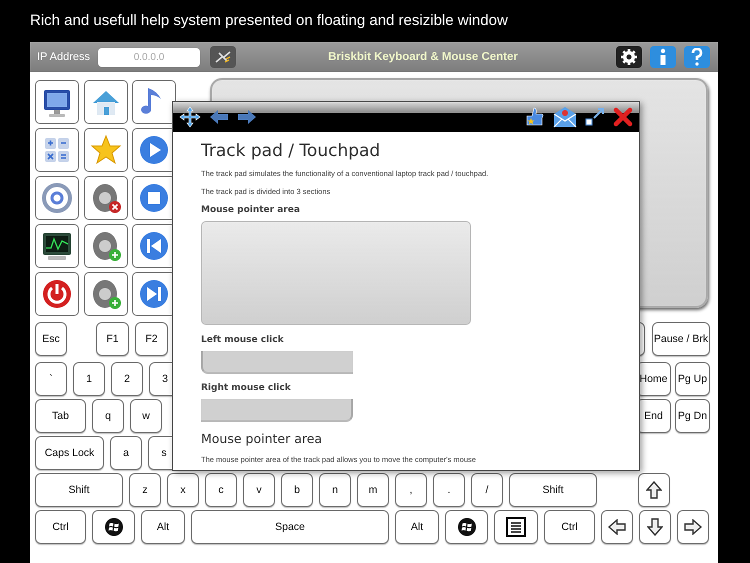  Describe the element at coordinates (151, 339) in the screenshot. I see `keyboard-key: F2` at that location.